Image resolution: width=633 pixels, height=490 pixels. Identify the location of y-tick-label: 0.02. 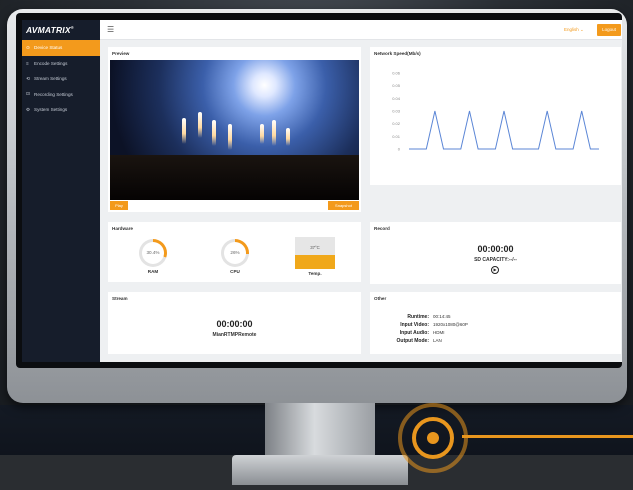
(396, 123).